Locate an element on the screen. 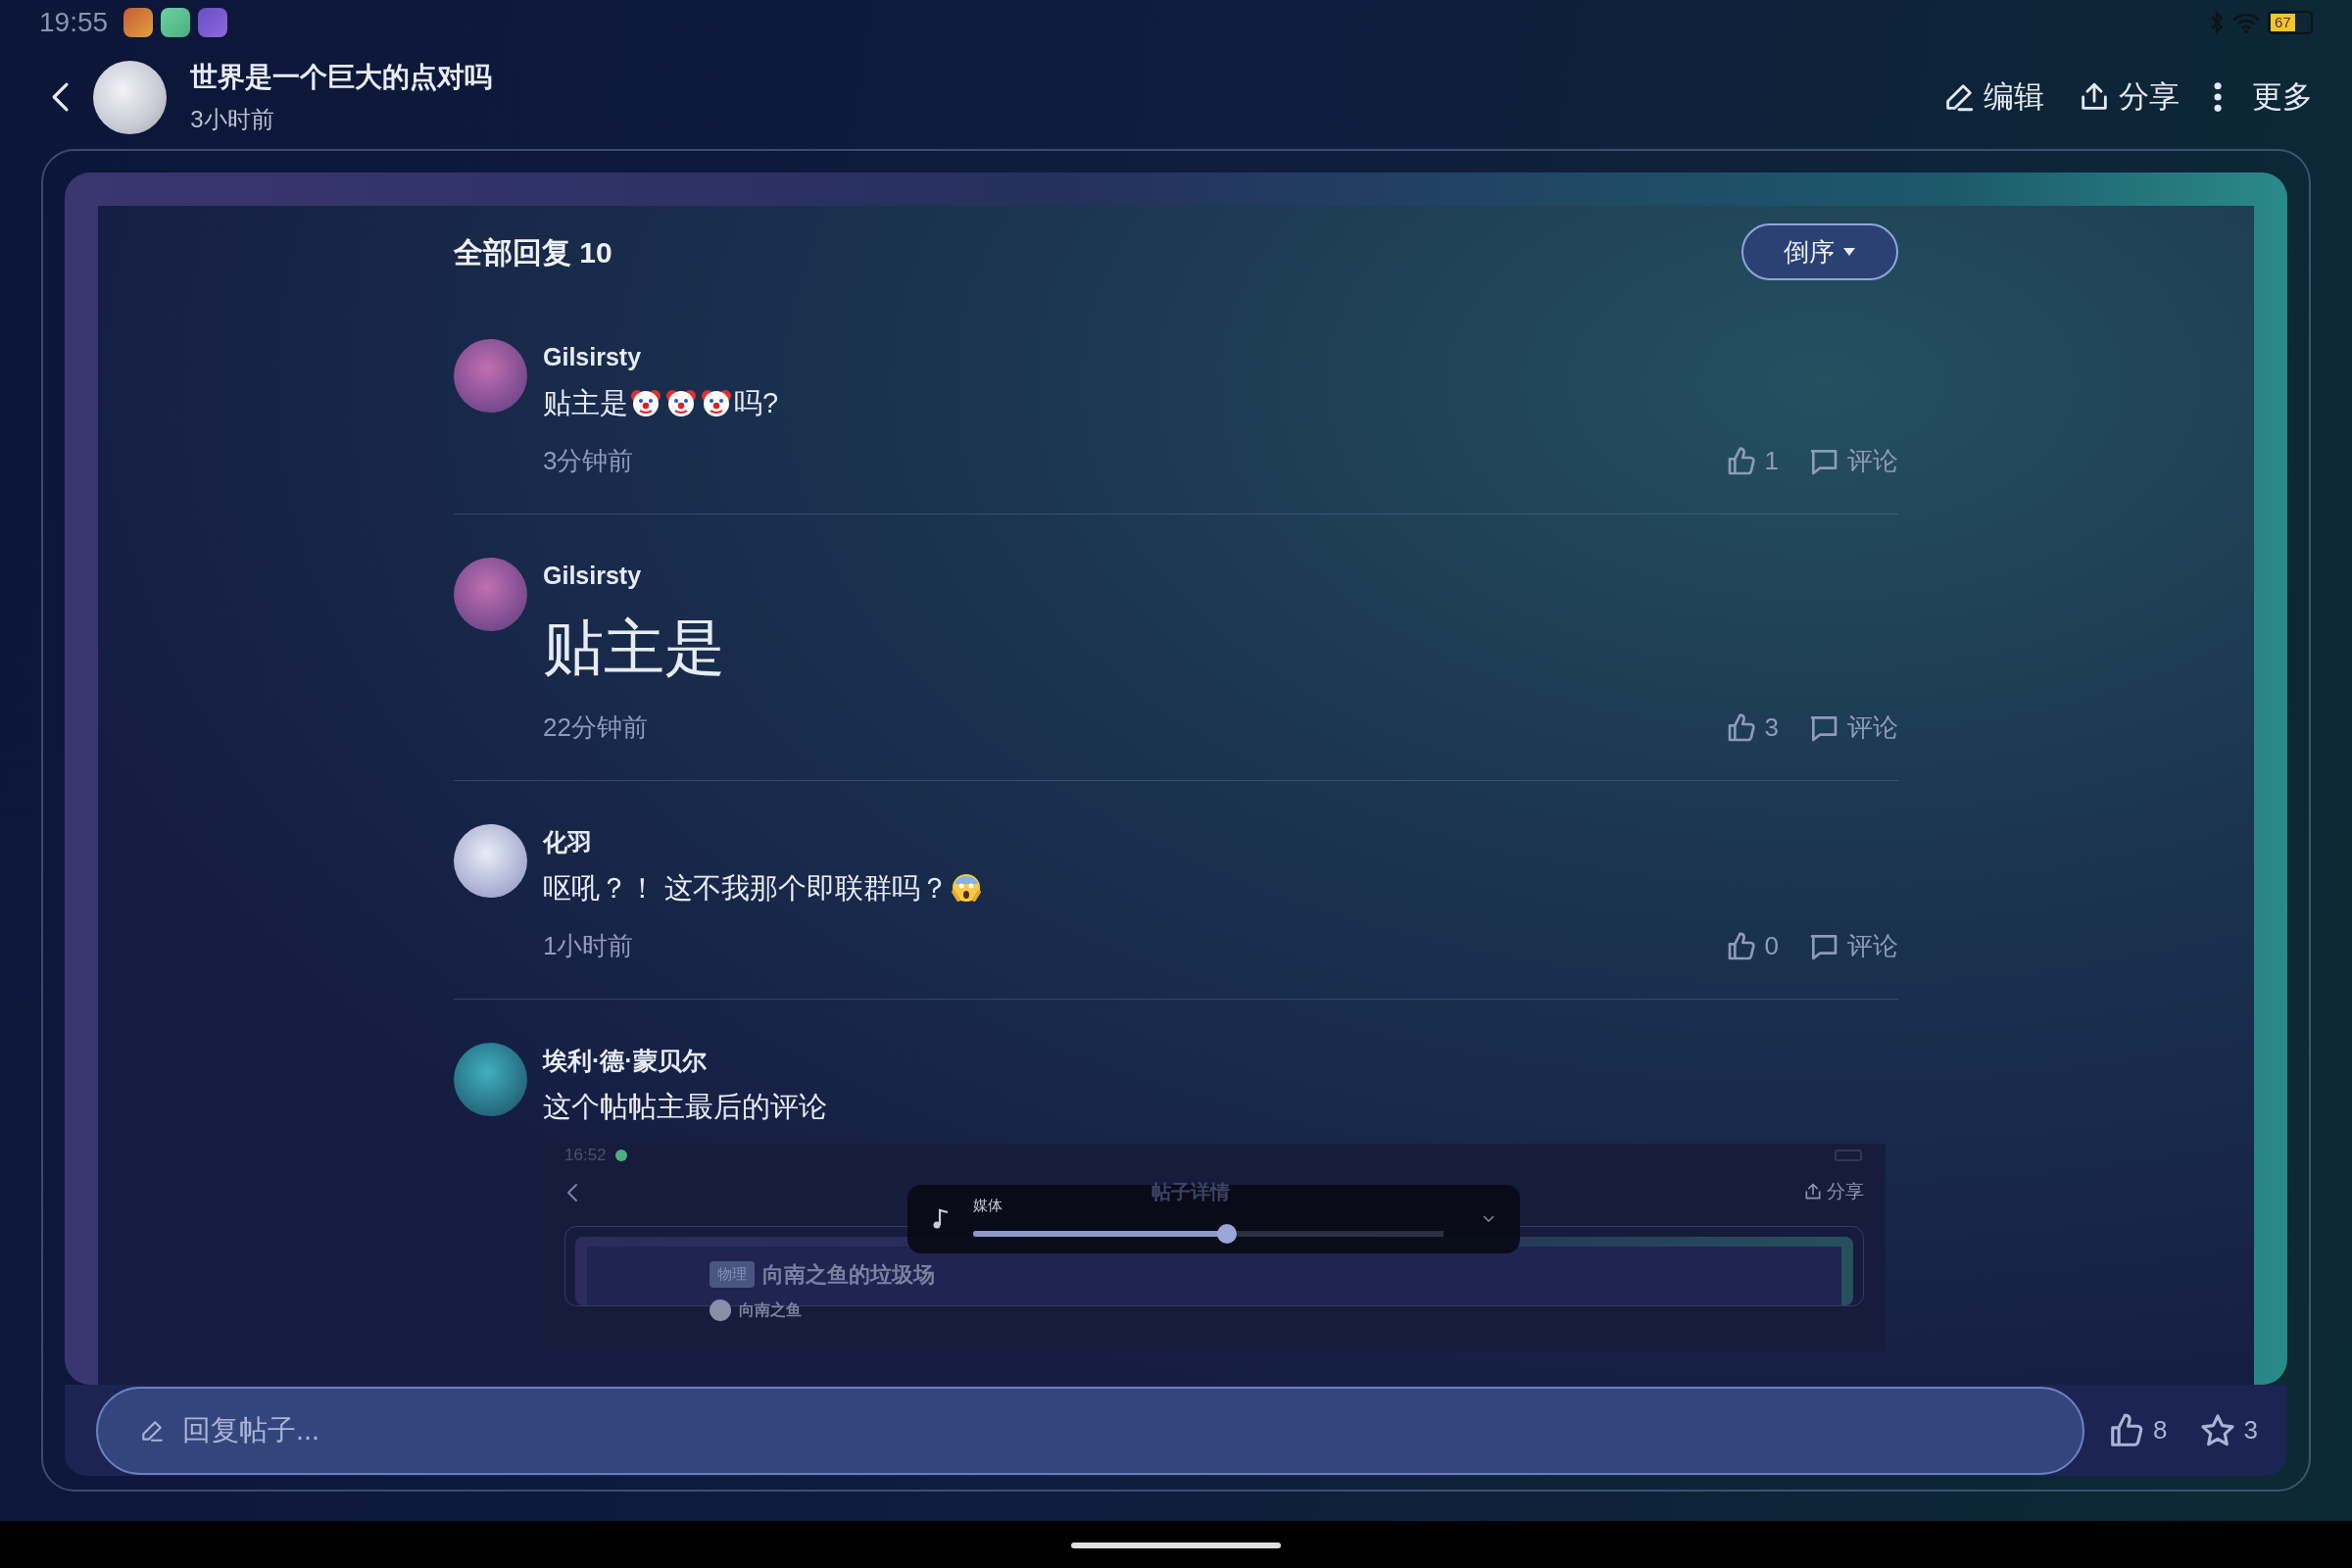  chevron-down-icon is located at coordinates (1488, 1220).